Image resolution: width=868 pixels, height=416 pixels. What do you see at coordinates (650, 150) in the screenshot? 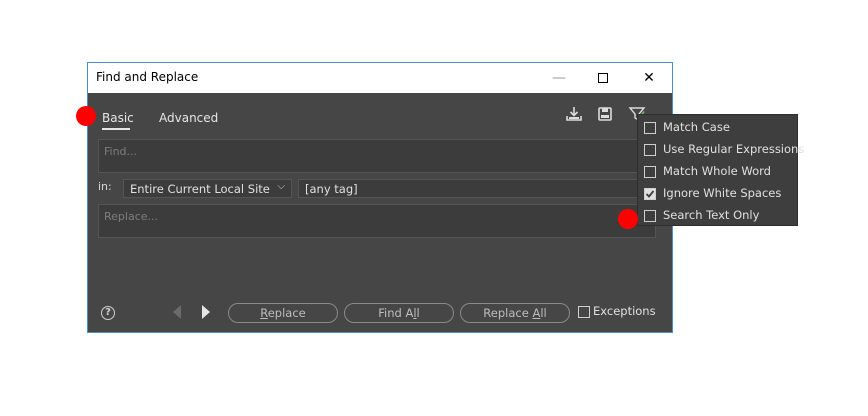
I see `regex-checkbox` at bounding box center [650, 150].